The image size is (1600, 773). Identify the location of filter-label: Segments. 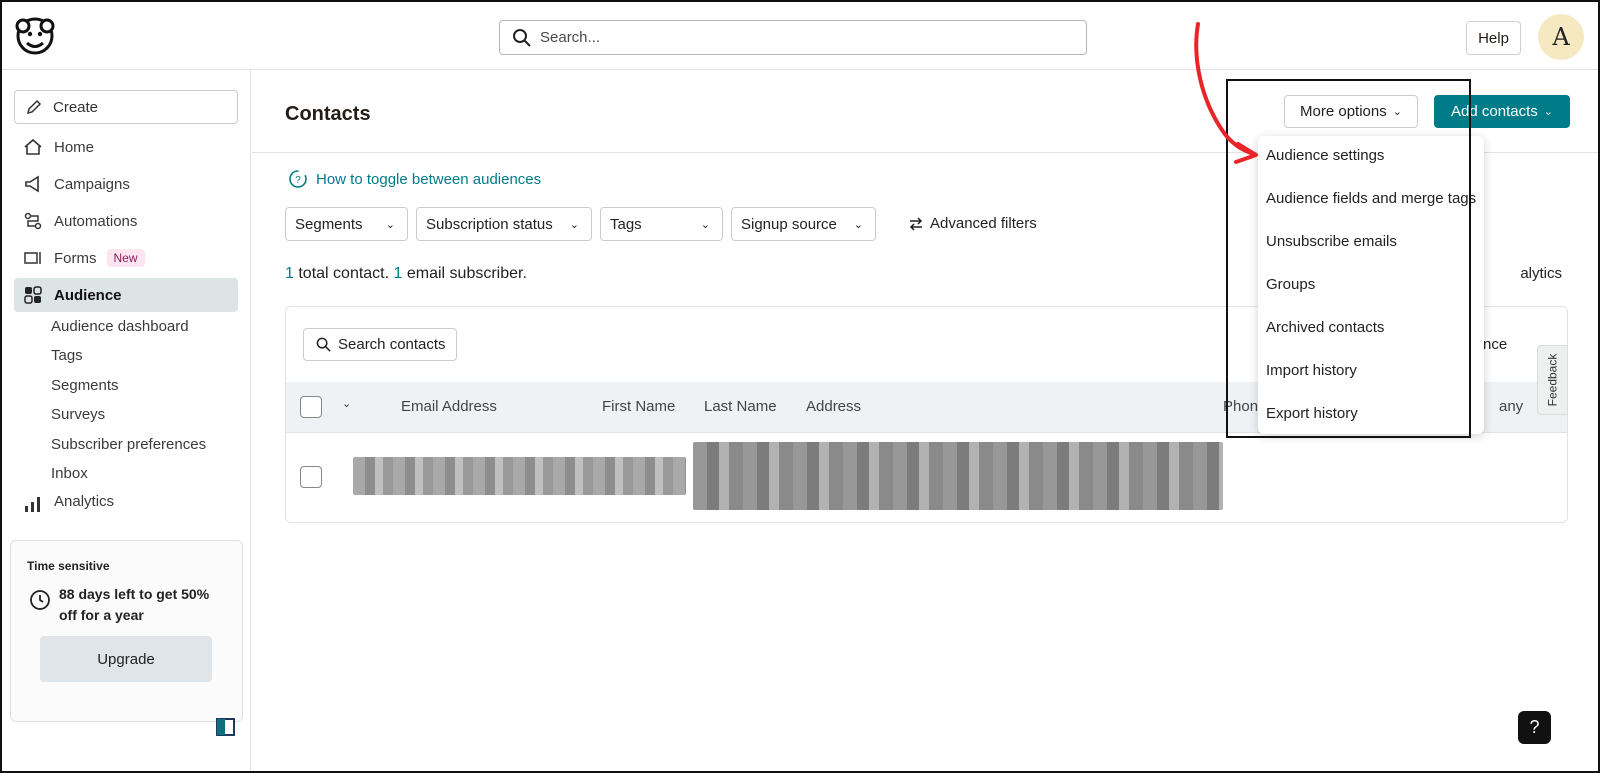
(329, 224).